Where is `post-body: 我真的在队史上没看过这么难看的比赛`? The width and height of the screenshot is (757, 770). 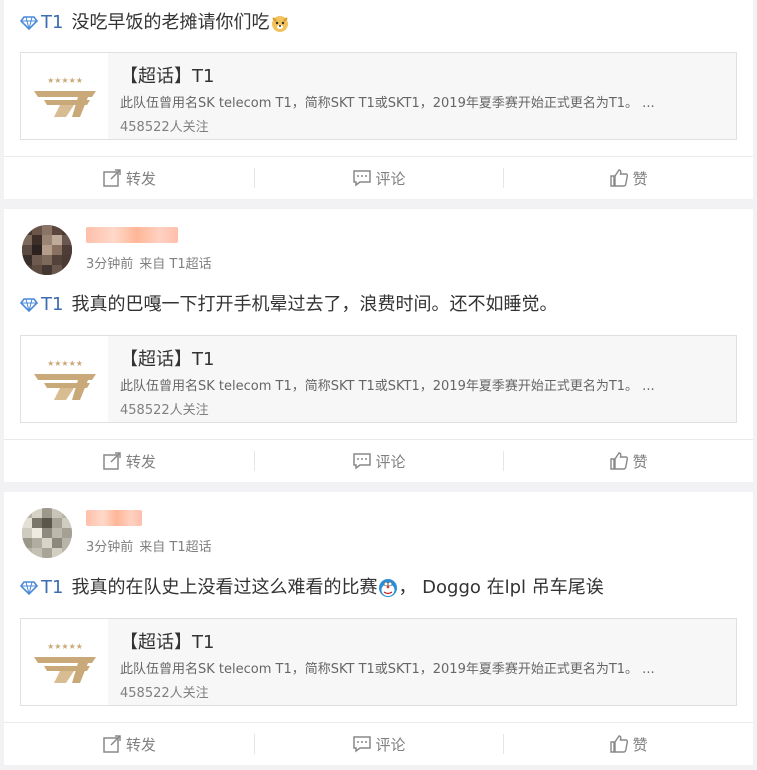
post-body: 我真的在队史上没看过这么难看的比赛 is located at coordinates (224, 587).